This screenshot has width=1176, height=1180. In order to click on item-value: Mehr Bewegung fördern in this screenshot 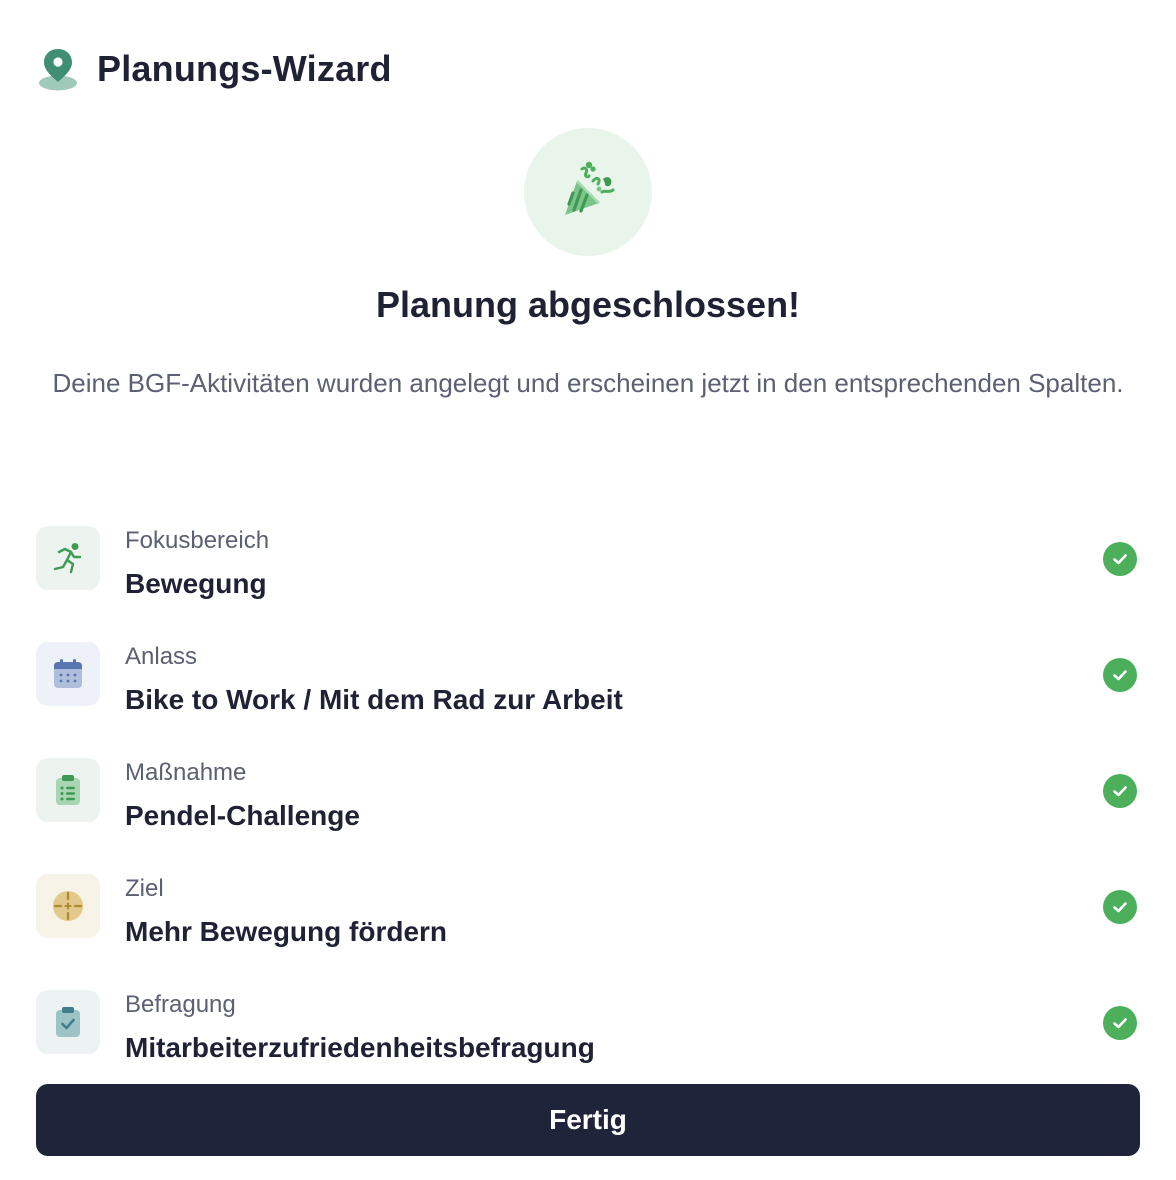, I will do `click(286, 931)`.